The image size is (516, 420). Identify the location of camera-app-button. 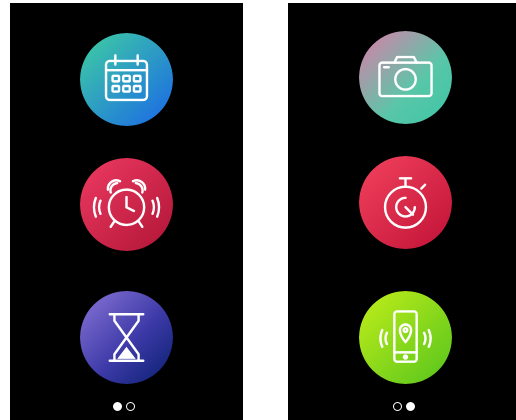
(405, 77).